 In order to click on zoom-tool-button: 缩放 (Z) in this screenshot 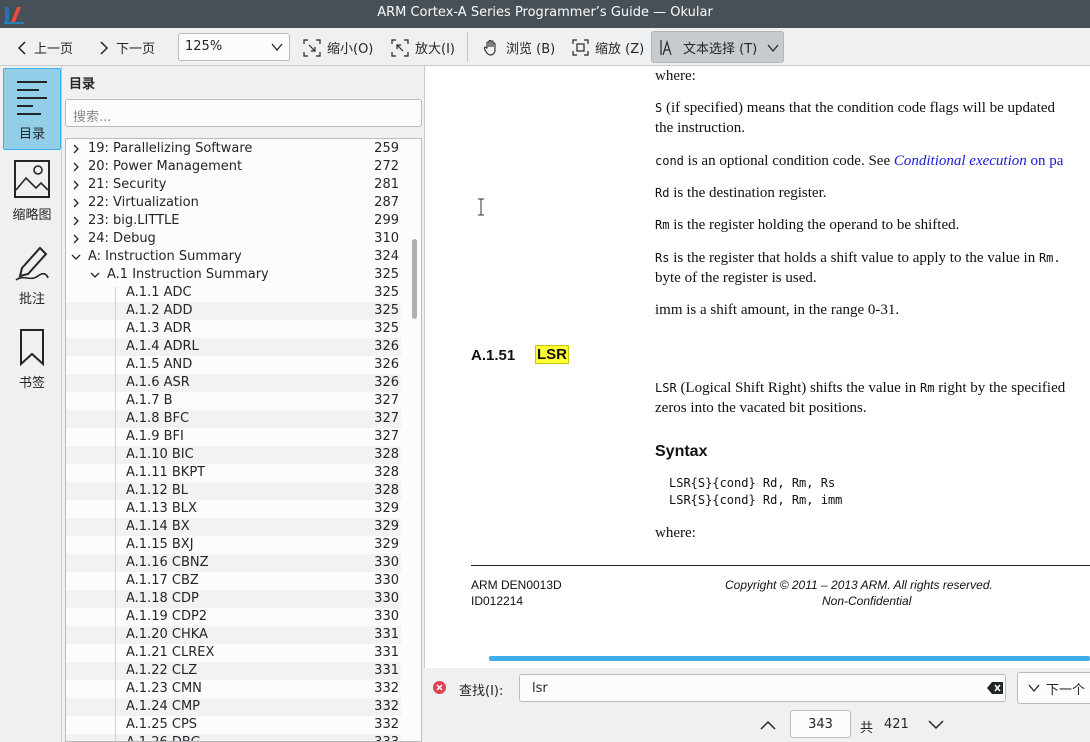, I will do `click(608, 47)`.